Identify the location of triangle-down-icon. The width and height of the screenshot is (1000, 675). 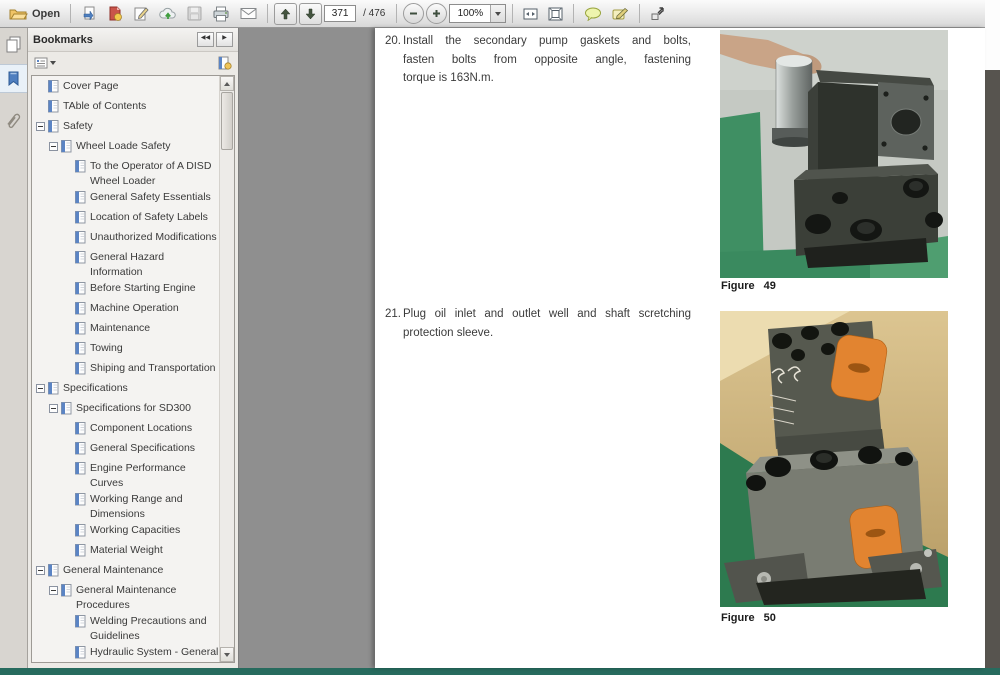
(227, 654).